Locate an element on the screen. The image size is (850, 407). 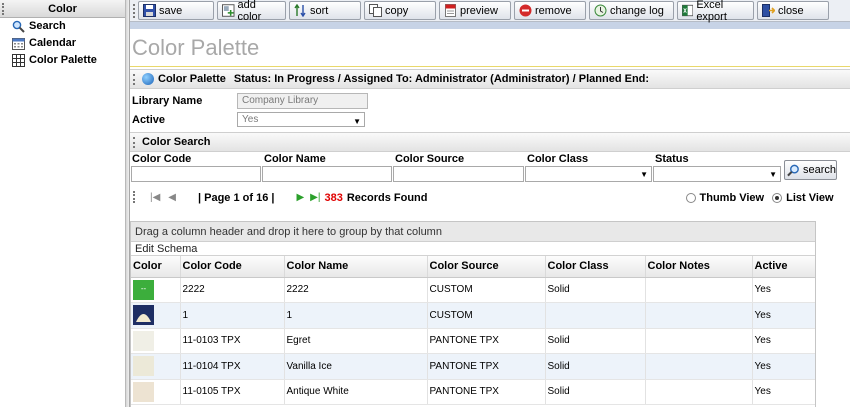
active-select: Yes ▼ is located at coordinates (301, 119).